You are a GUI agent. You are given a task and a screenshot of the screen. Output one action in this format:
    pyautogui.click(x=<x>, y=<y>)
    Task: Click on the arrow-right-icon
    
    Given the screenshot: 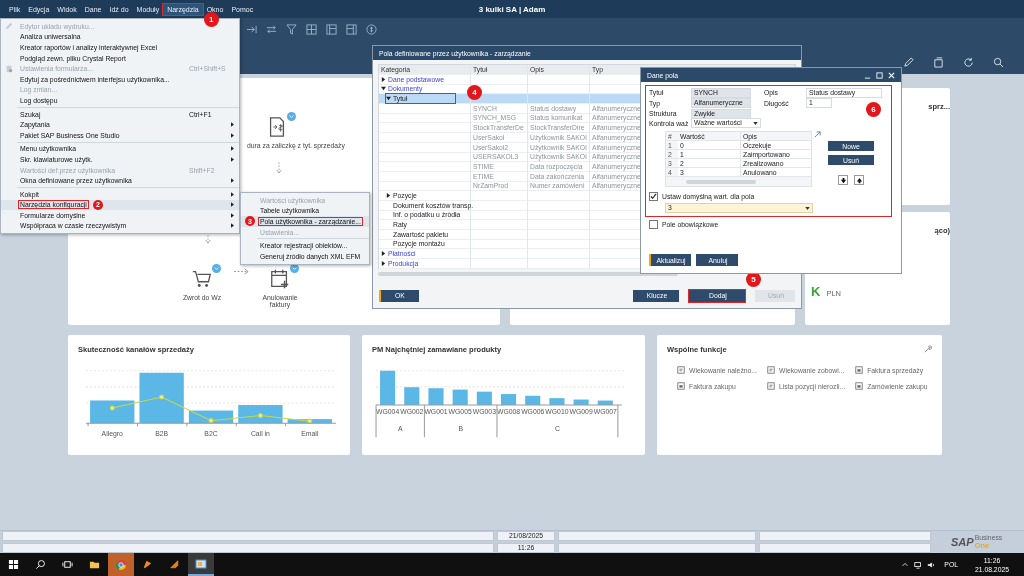 What is the action you would take?
    pyautogui.click(x=242, y=271)
    